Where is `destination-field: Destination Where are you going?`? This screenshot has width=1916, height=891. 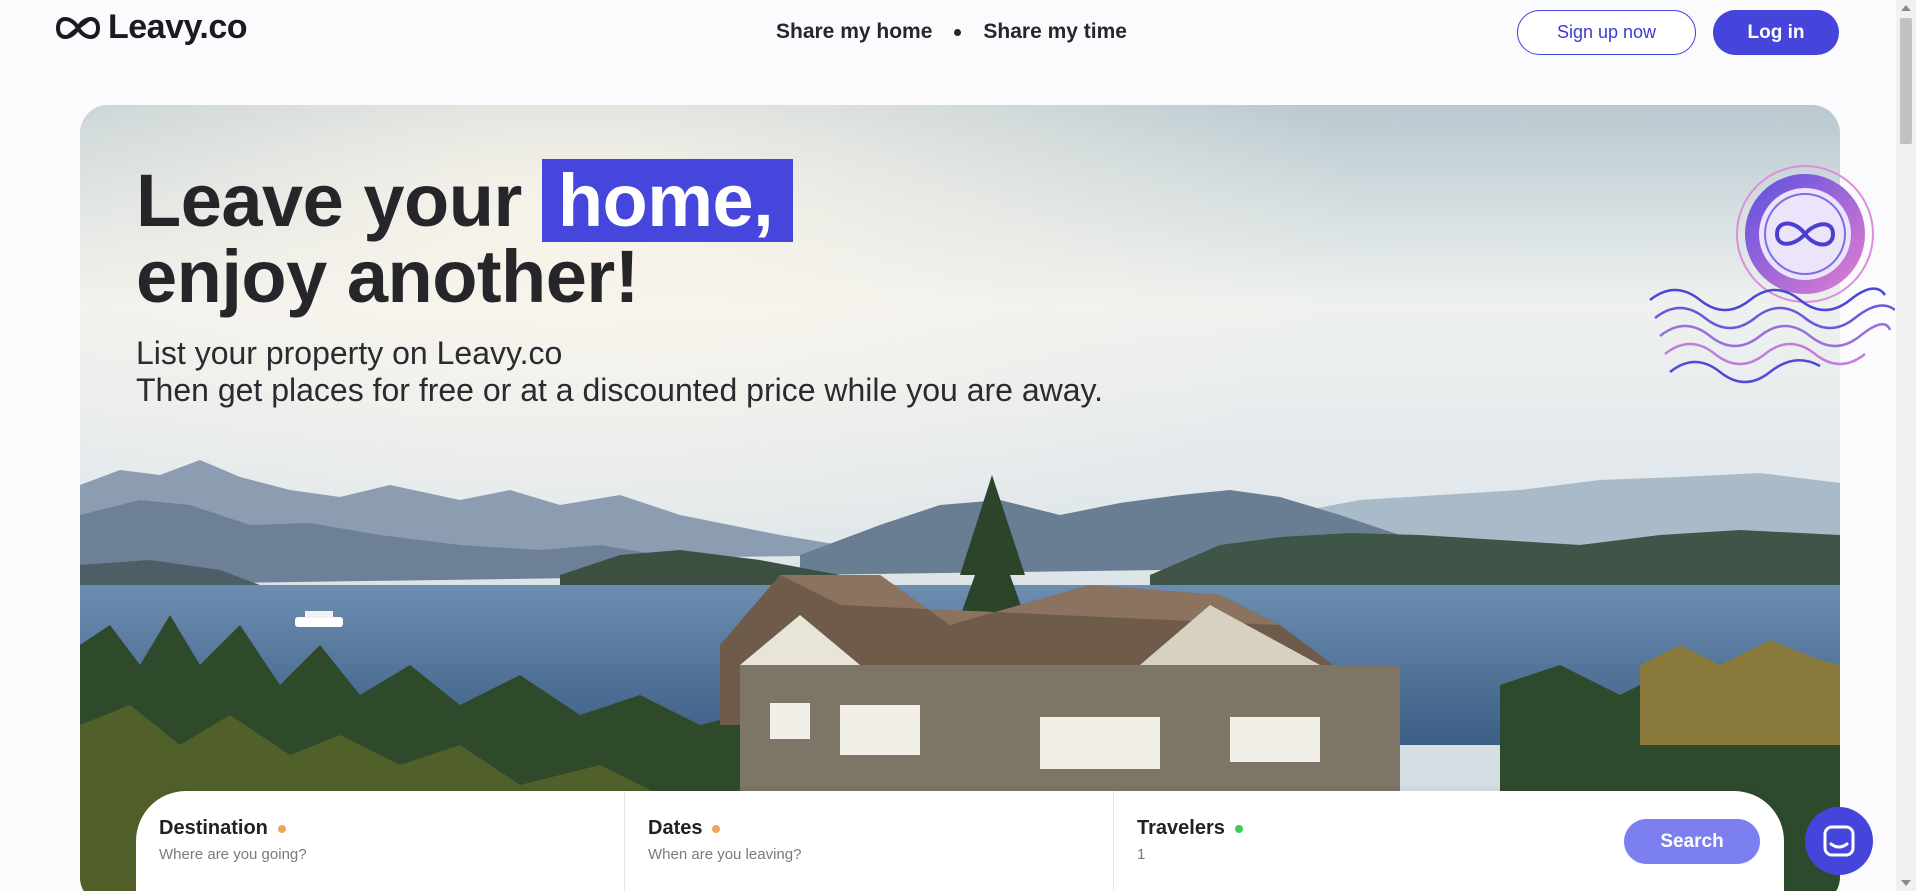 destination-field: Destination Where are you going? is located at coordinates (233, 840).